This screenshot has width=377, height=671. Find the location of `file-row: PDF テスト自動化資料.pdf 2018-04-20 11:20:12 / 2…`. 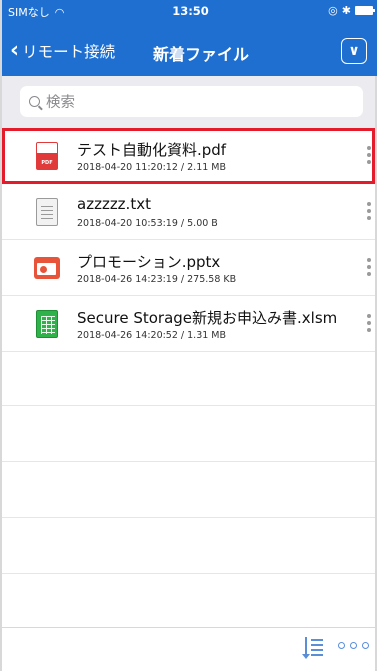

file-row: PDF テスト自動化資料.pdf 2018-04-20 11:20:12 / 2… is located at coordinates (188, 156).